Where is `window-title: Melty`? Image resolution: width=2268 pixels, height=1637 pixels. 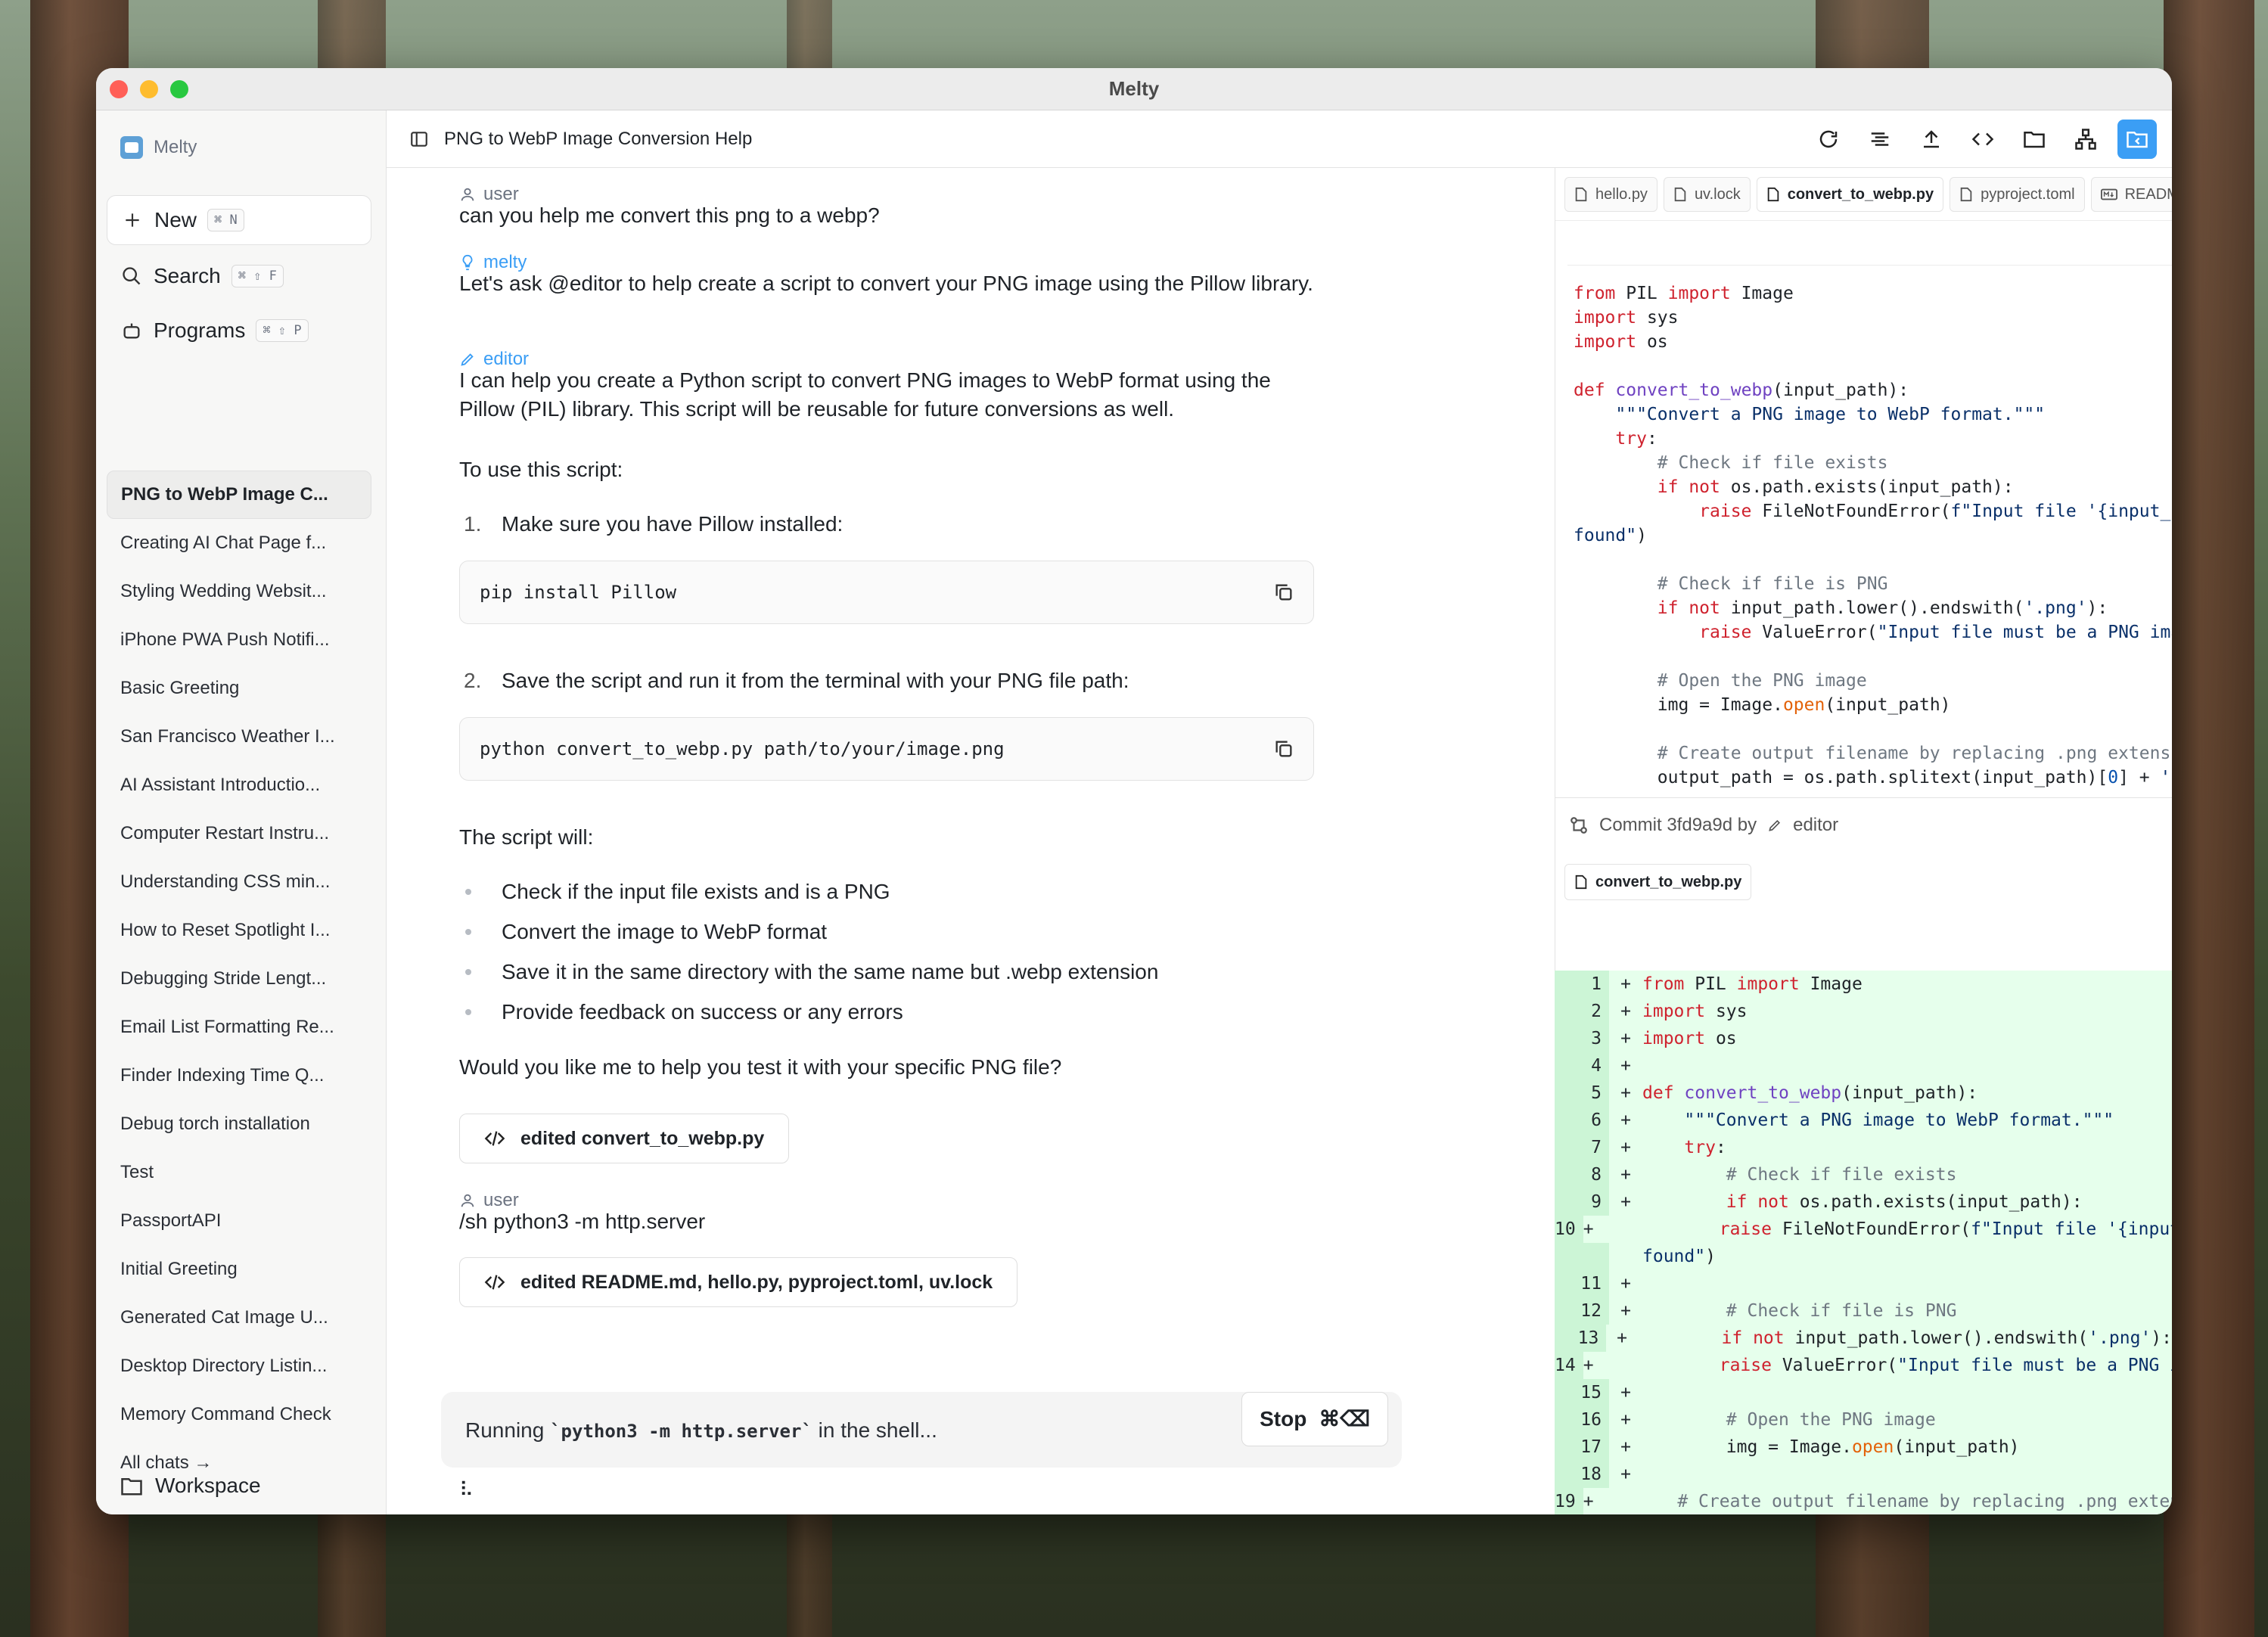 window-title: Melty is located at coordinates (1134, 88).